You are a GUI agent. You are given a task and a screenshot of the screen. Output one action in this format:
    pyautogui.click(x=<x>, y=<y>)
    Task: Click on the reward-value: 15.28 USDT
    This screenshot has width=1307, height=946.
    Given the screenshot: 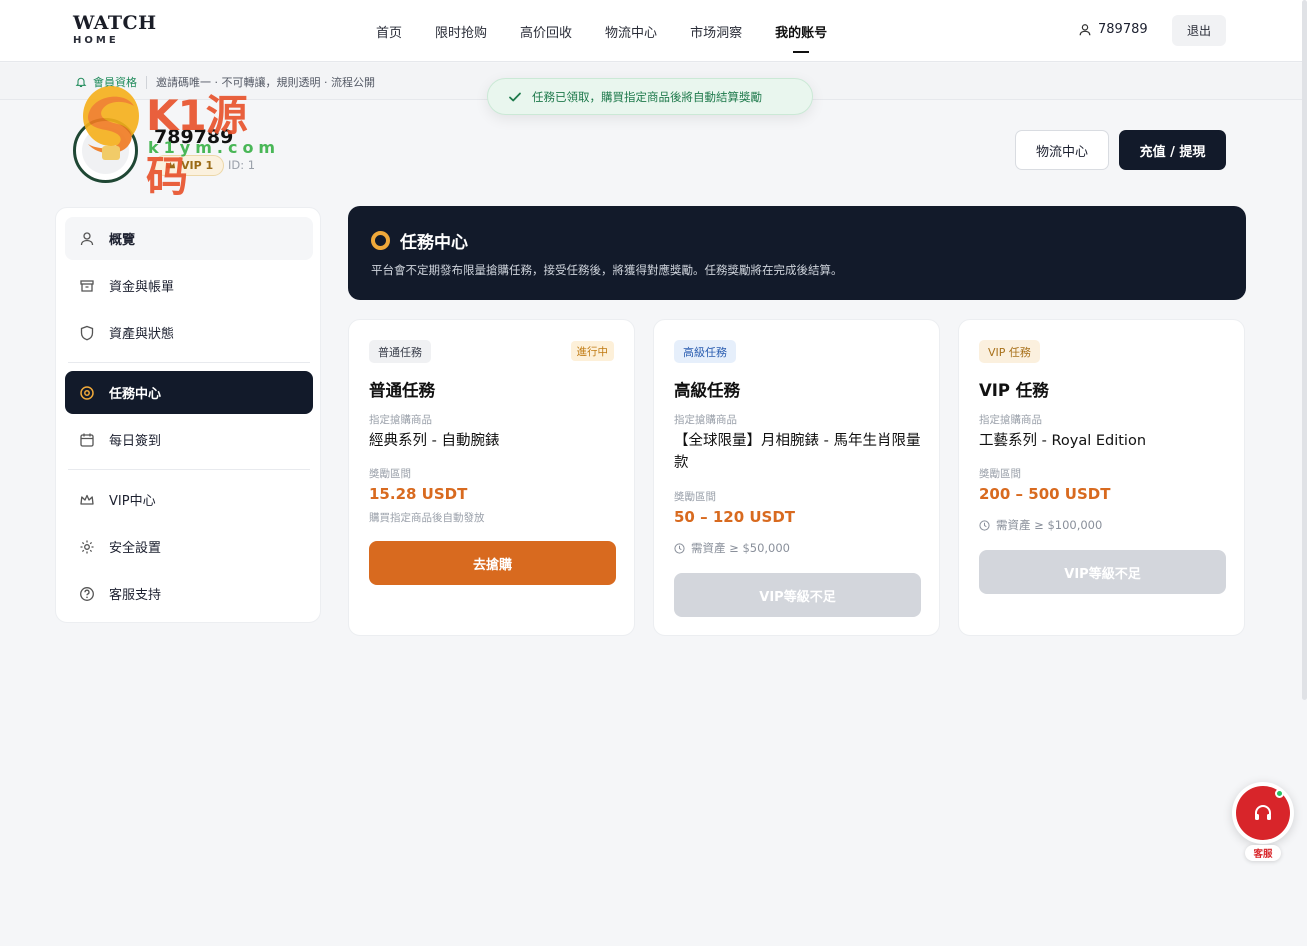 What is the action you would take?
    pyautogui.click(x=418, y=494)
    